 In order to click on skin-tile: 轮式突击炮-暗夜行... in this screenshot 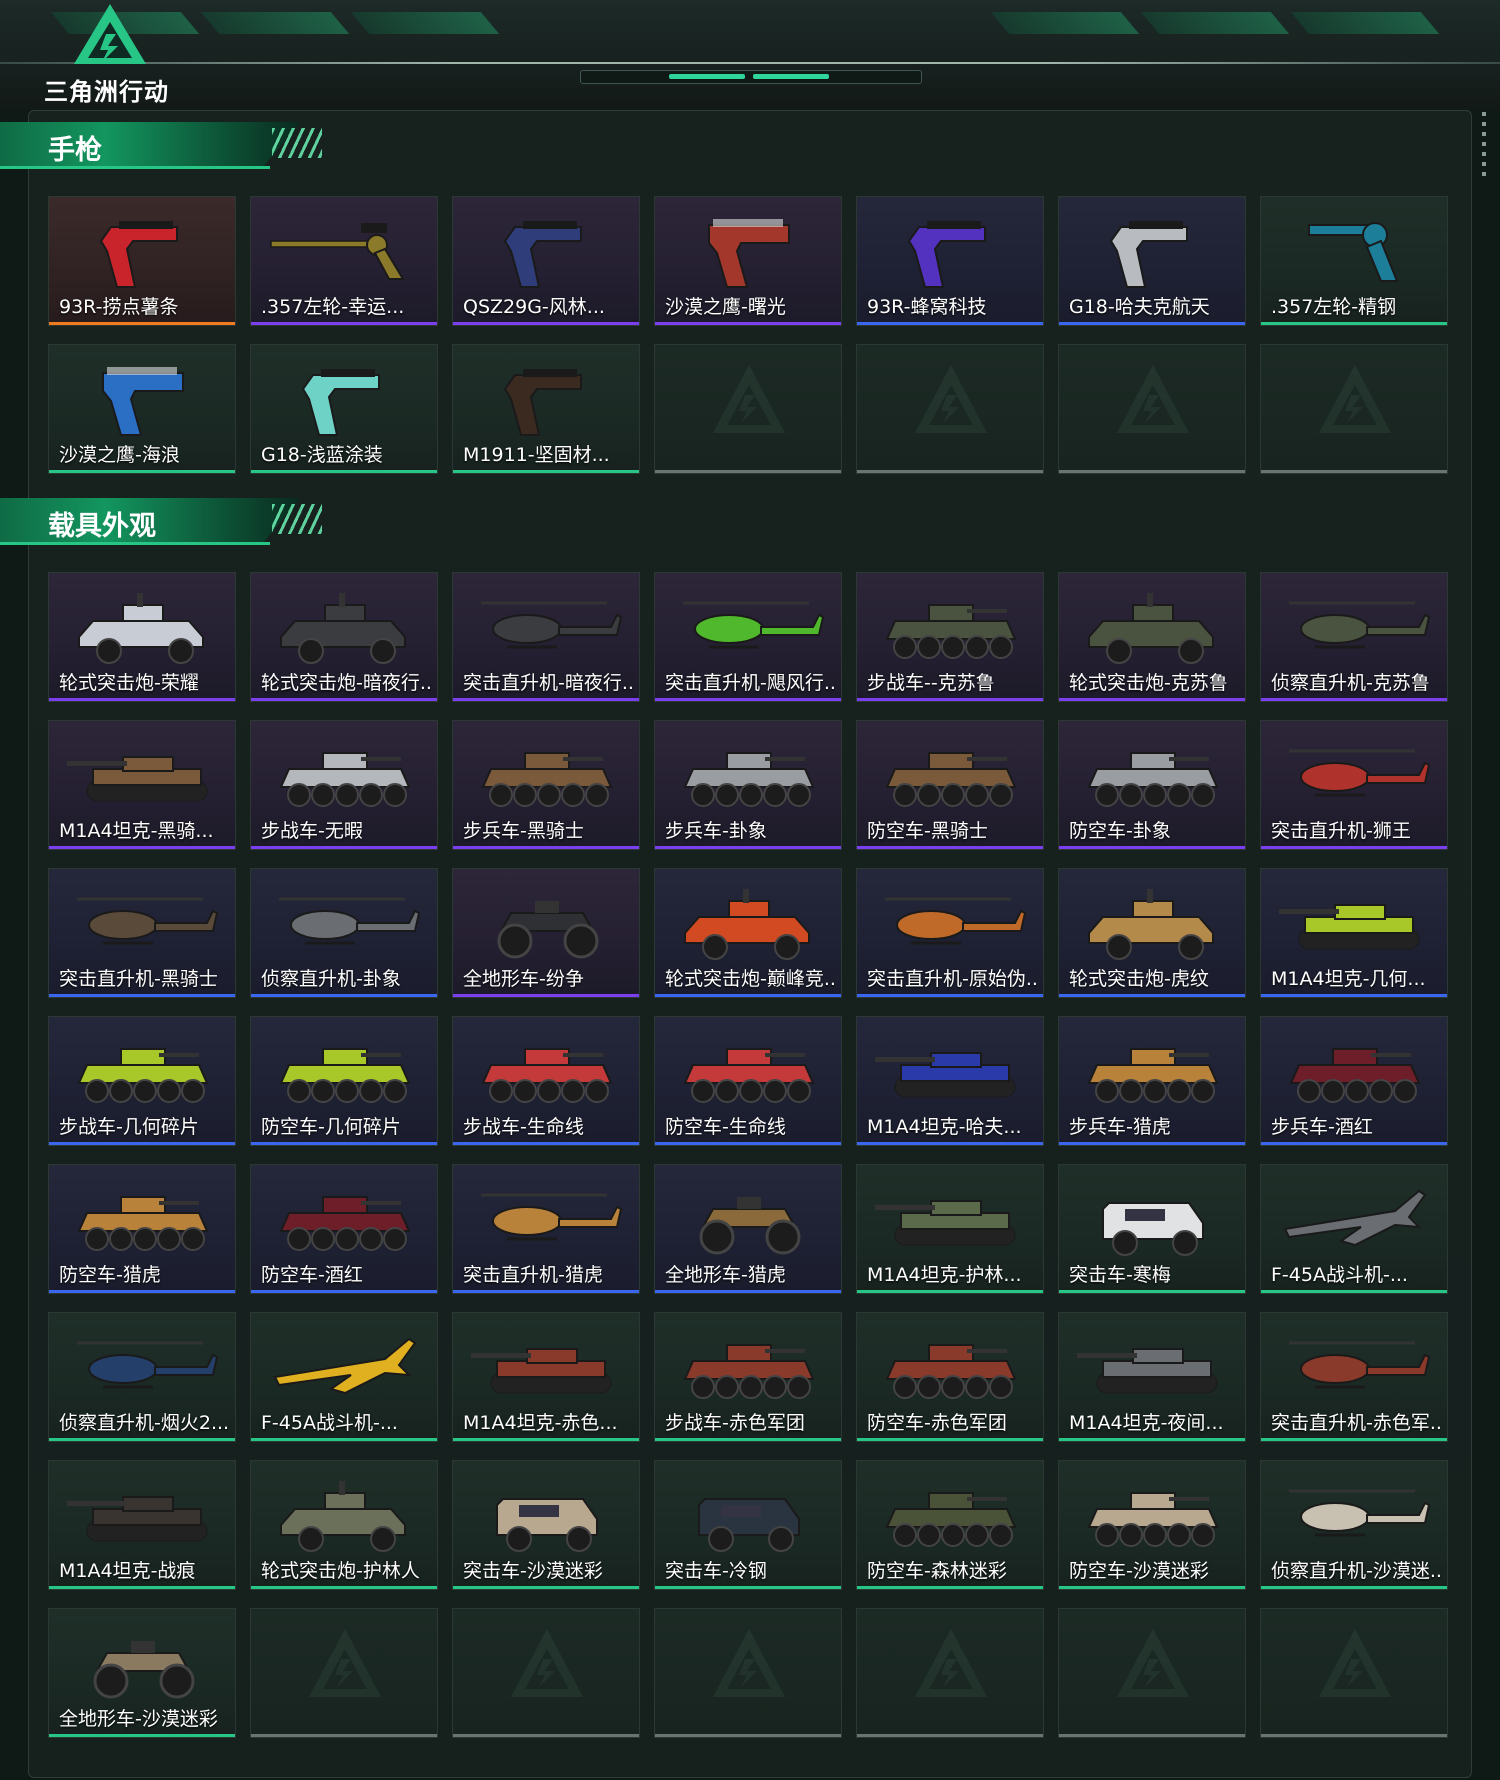, I will do `click(344, 637)`.